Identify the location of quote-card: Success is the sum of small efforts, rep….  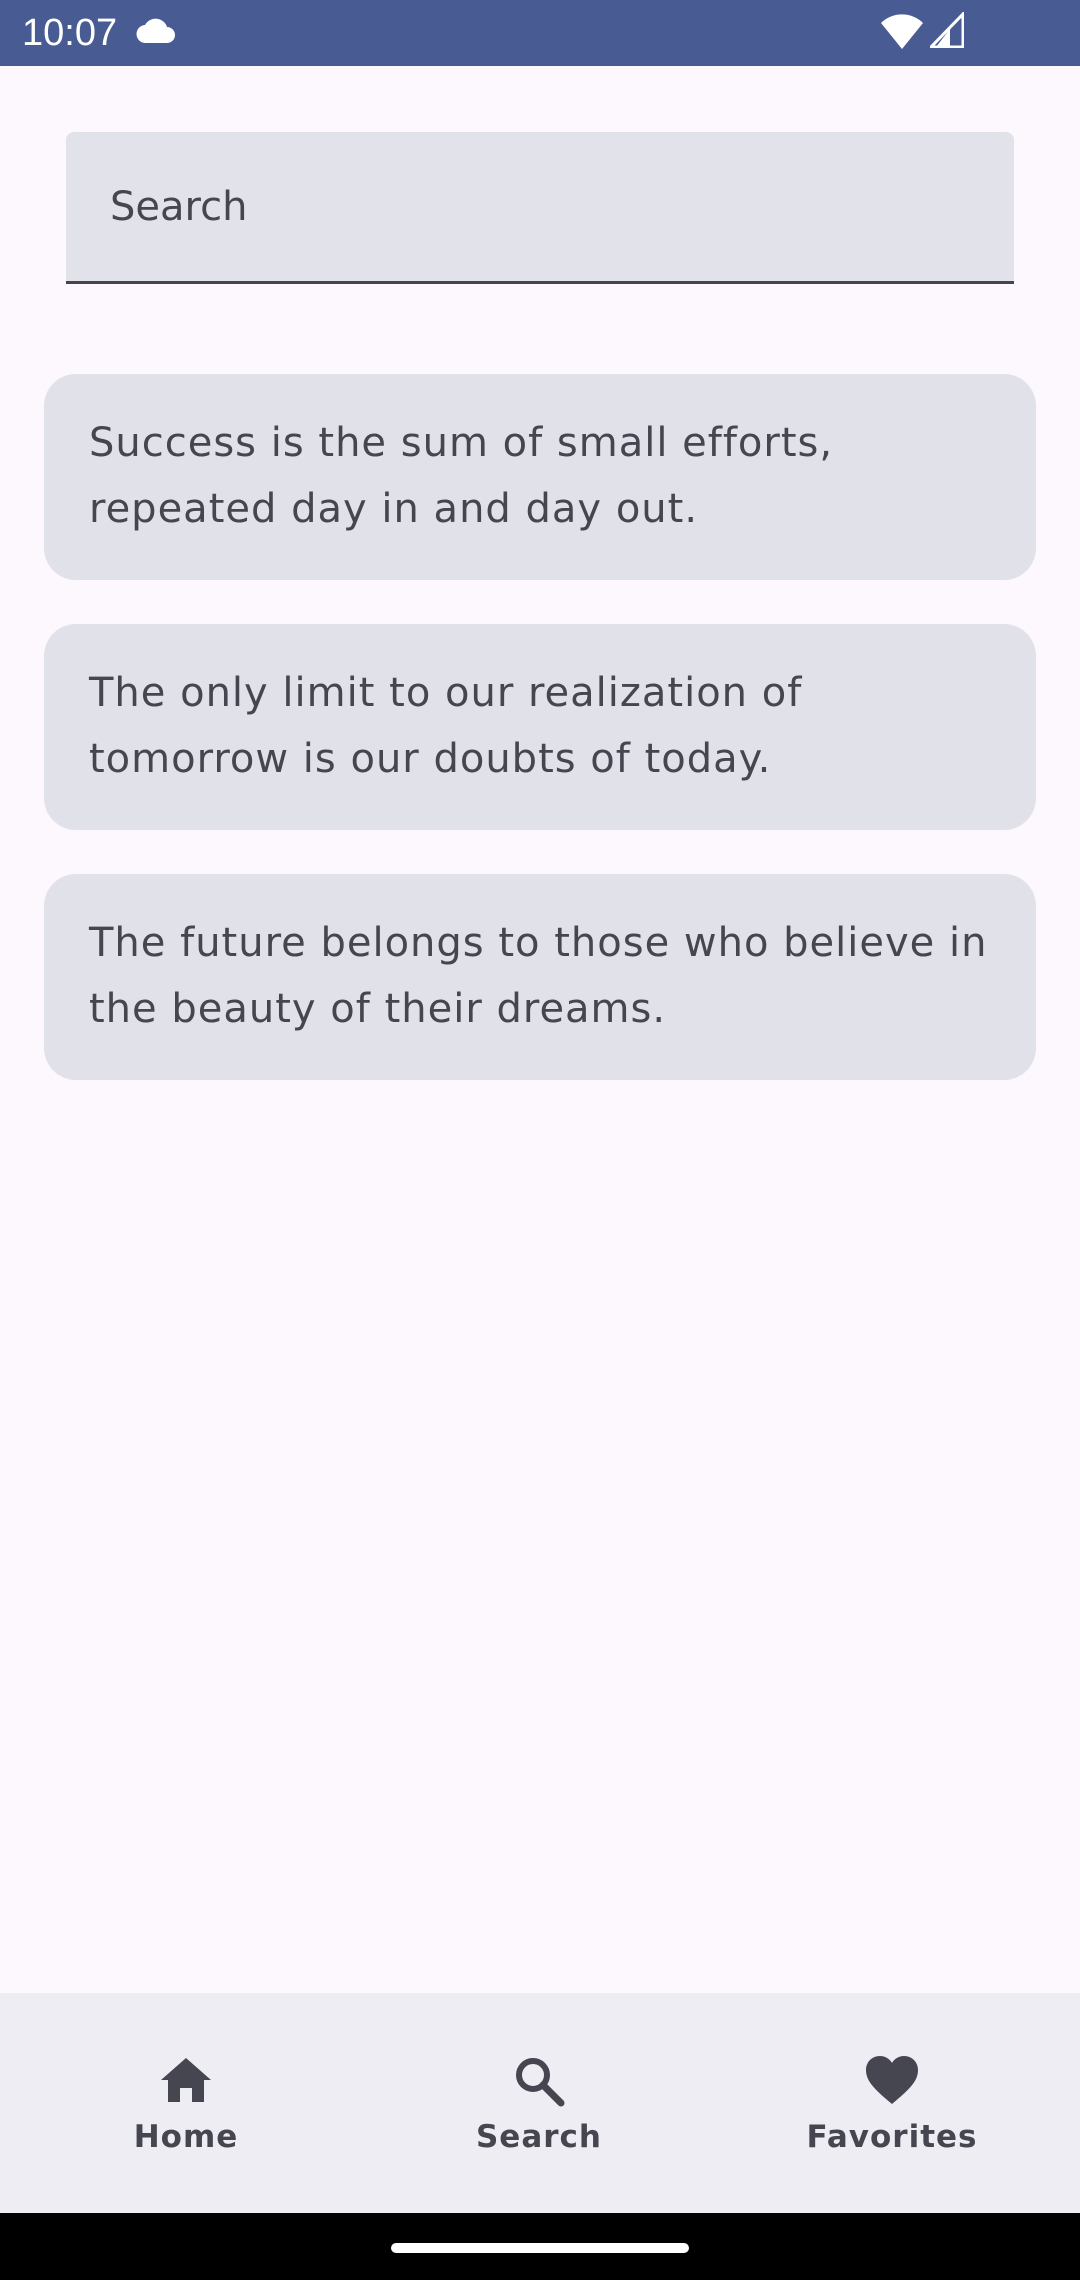
(540, 477).